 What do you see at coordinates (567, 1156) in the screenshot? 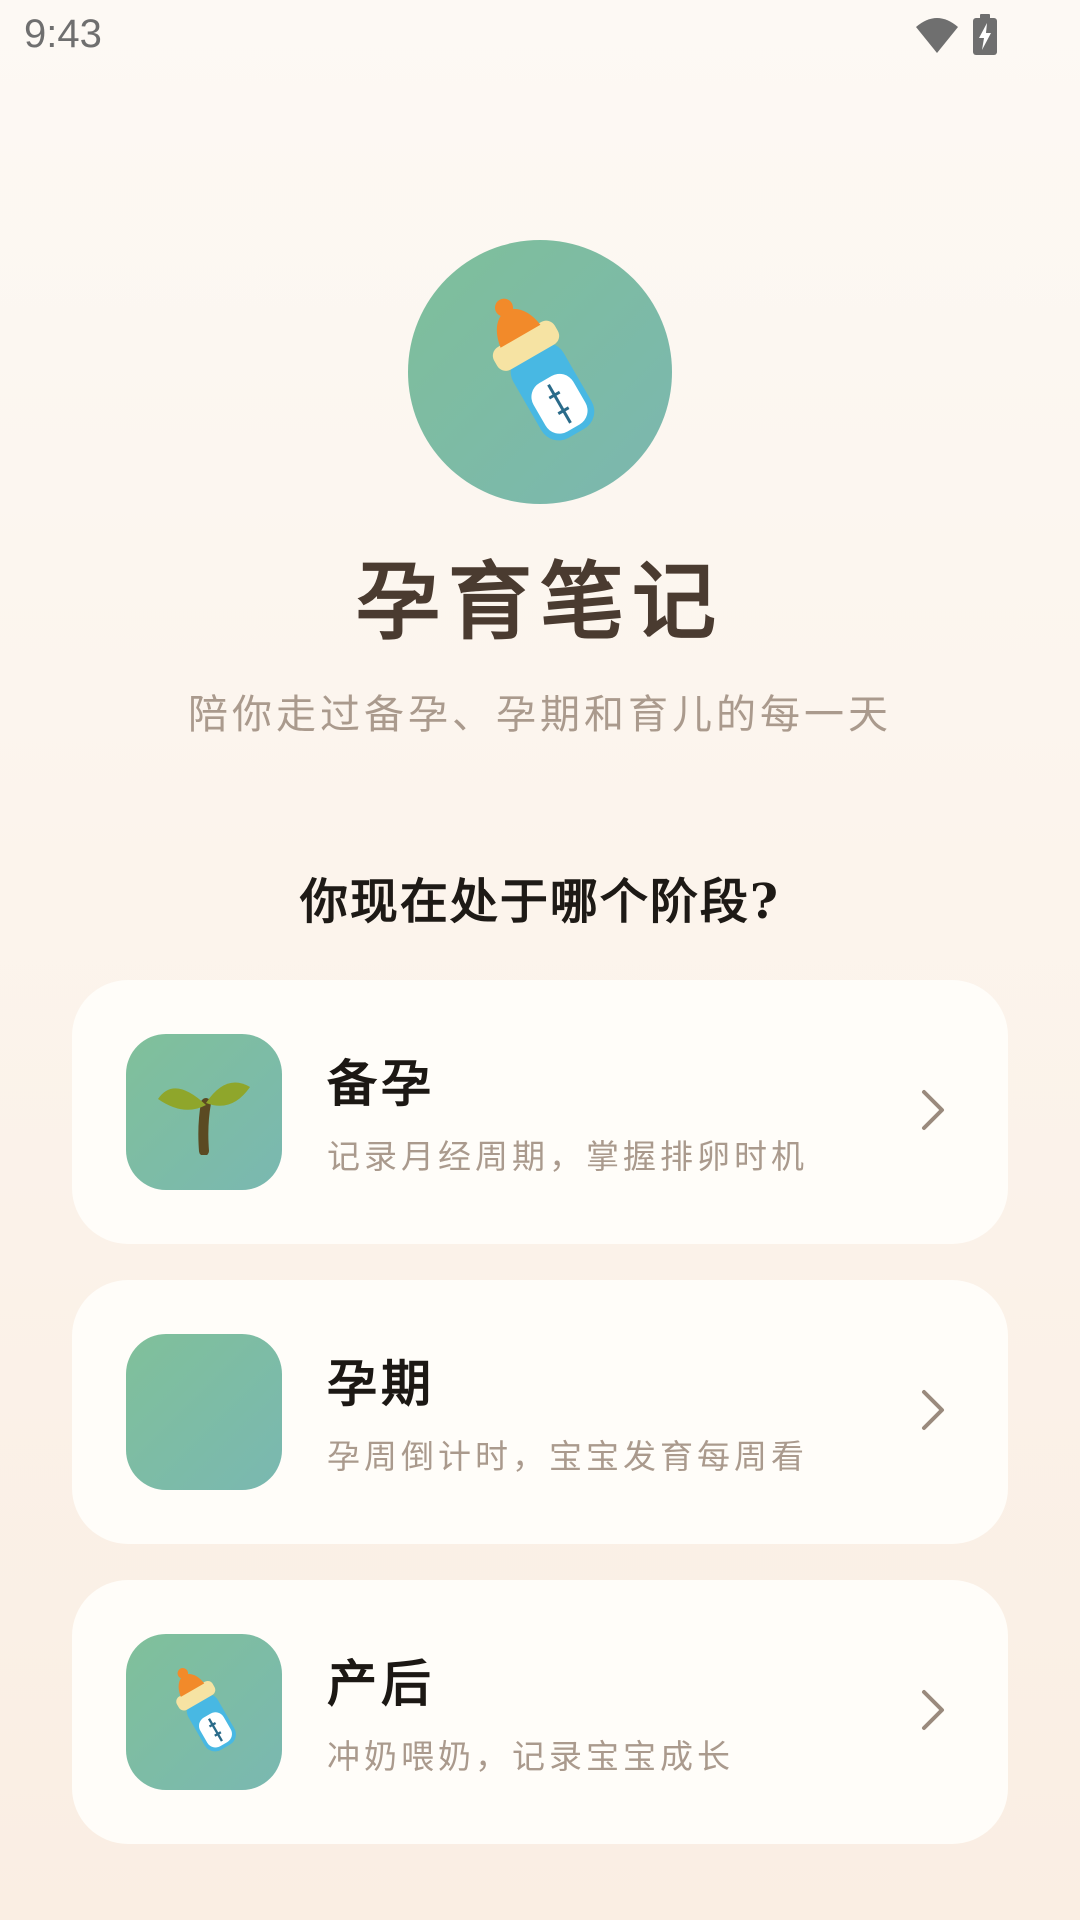
I see `card-description: 记录月经周期，掌握排卵时机` at bounding box center [567, 1156].